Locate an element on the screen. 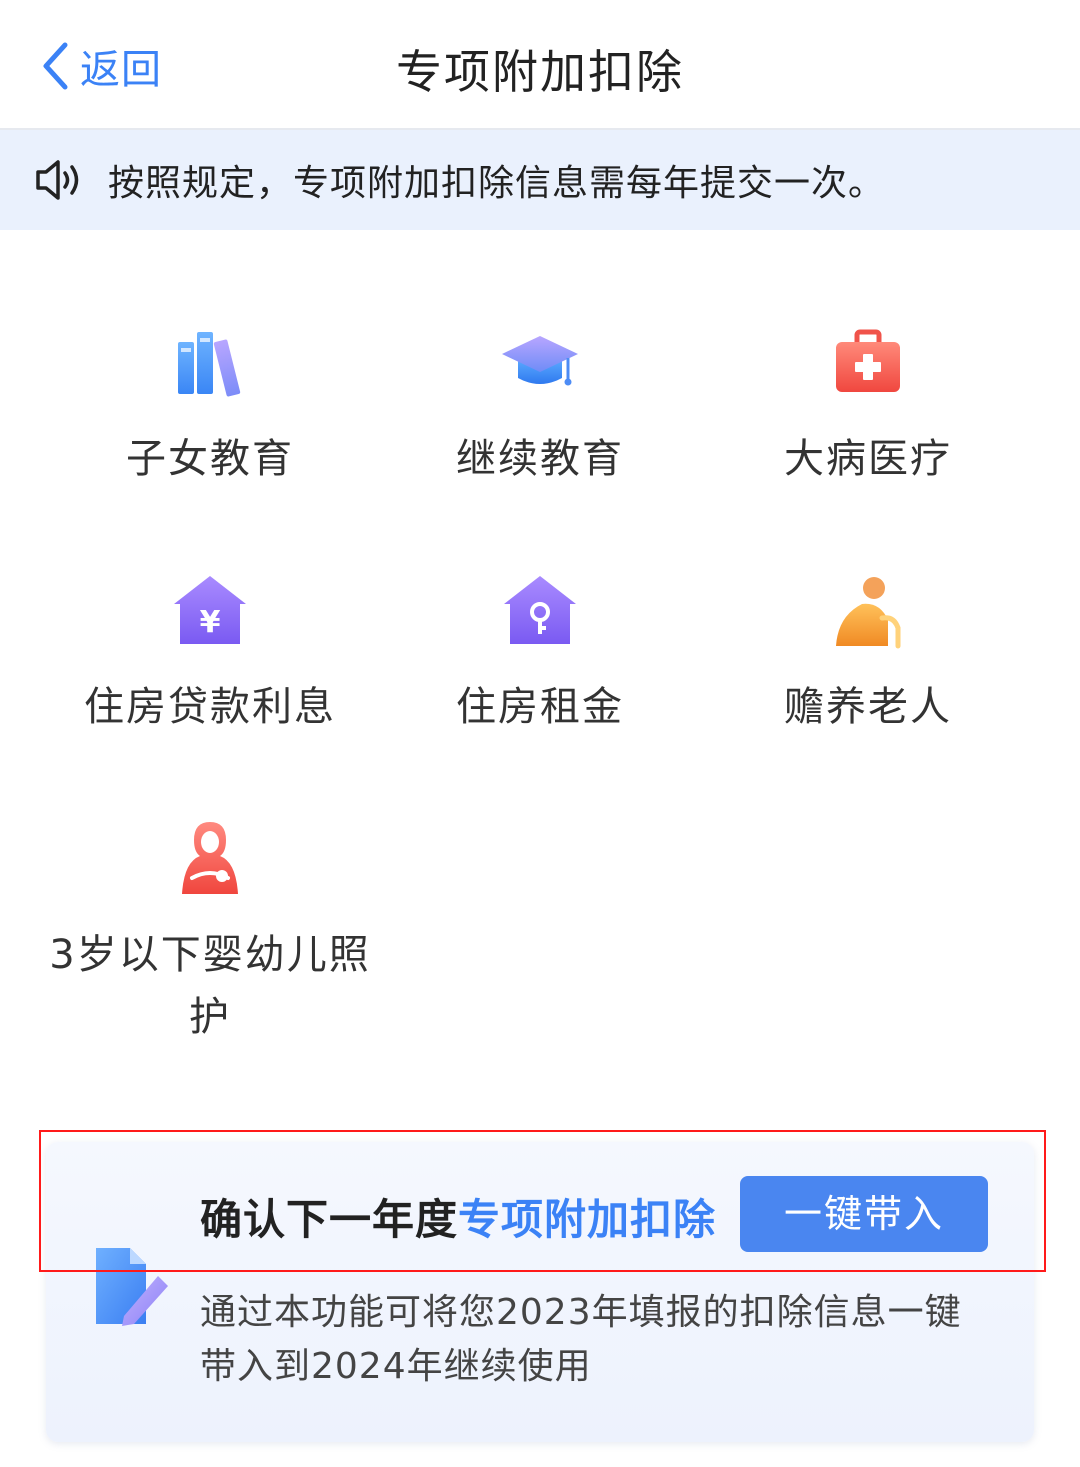  card-description: 通过本功能可将您2023年填报的扣除信息一键带入到2024年继续使用 is located at coordinates (581, 1339).